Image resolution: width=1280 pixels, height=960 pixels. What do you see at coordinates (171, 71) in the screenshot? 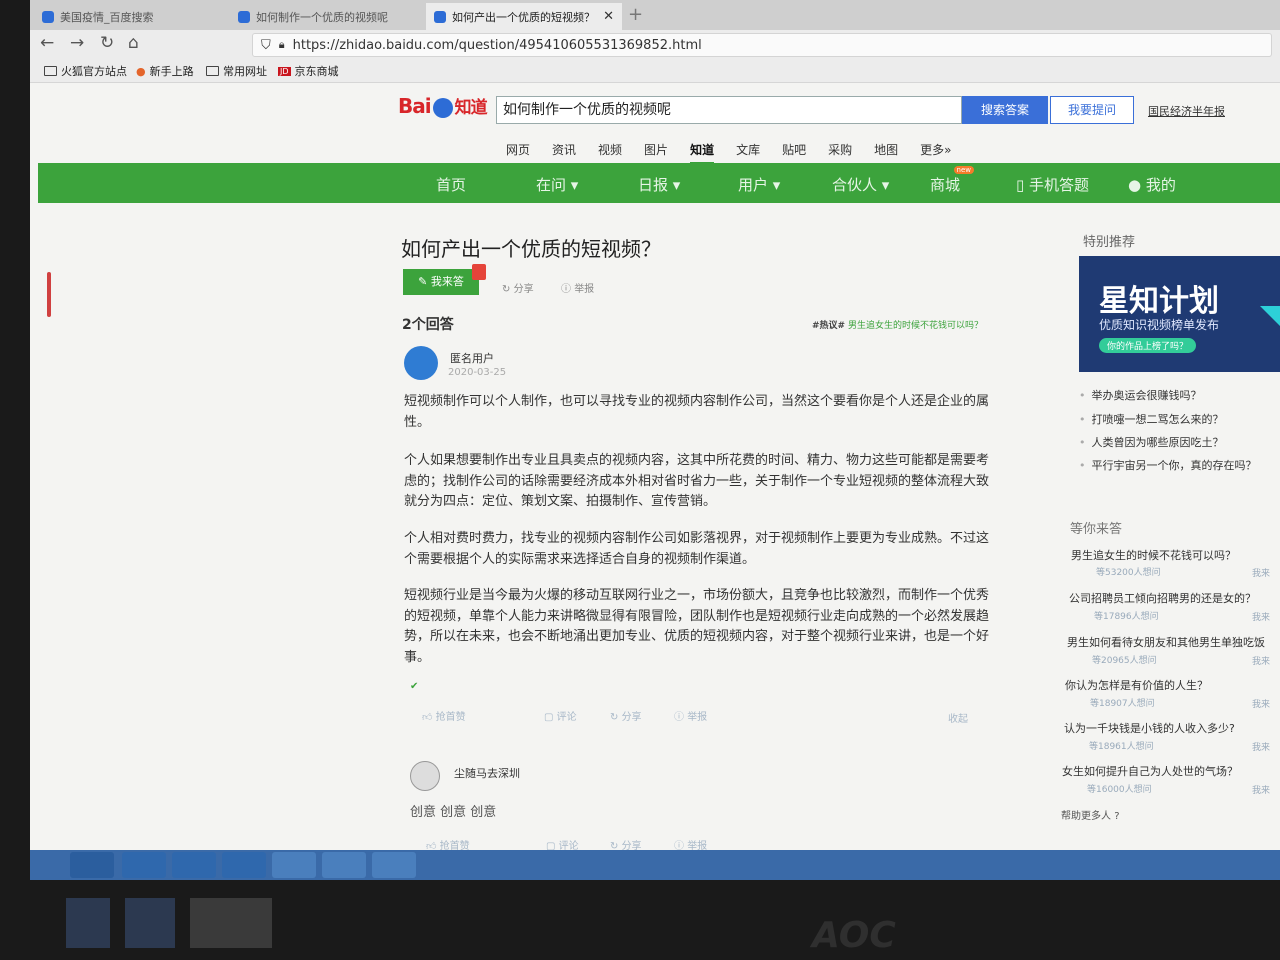
I see `bookmark-label: 新手上路` at bounding box center [171, 71].